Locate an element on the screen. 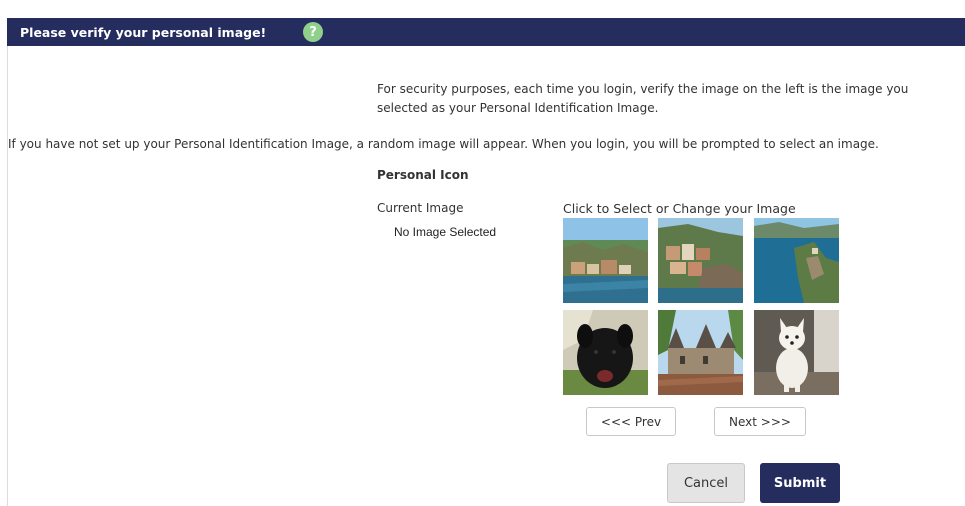 Image resolution: width=965 pixels, height=506 pixels. cliff-houses-icon is located at coordinates (700, 260).